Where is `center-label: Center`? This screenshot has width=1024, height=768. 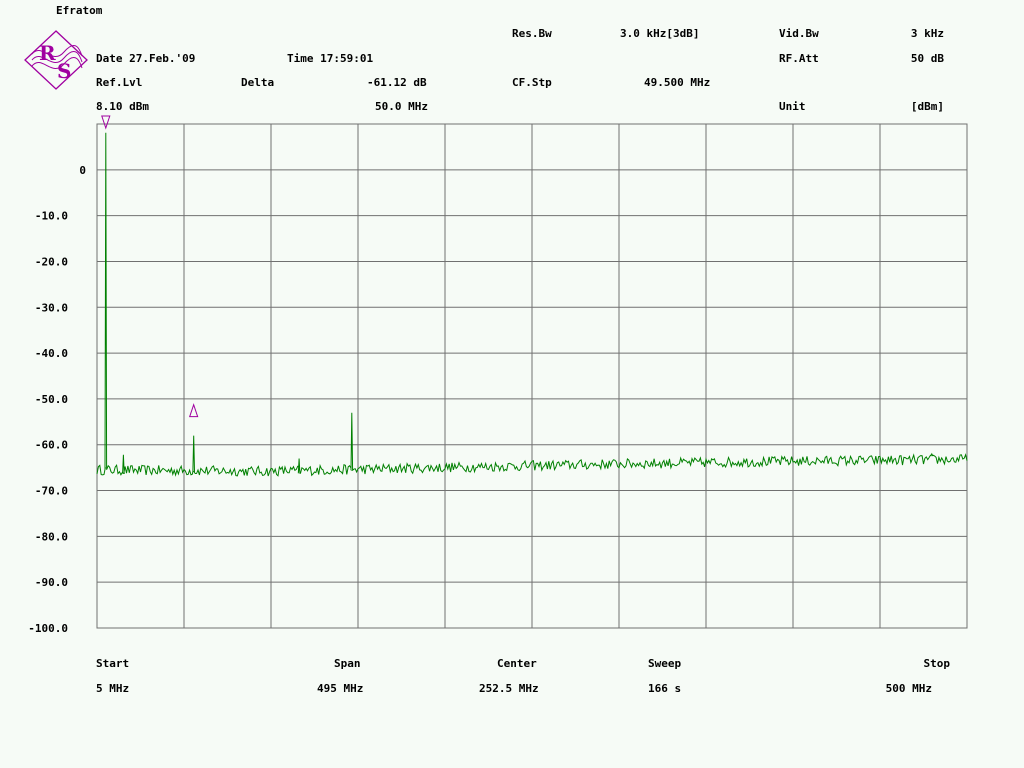 center-label: Center is located at coordinates (517, 663).